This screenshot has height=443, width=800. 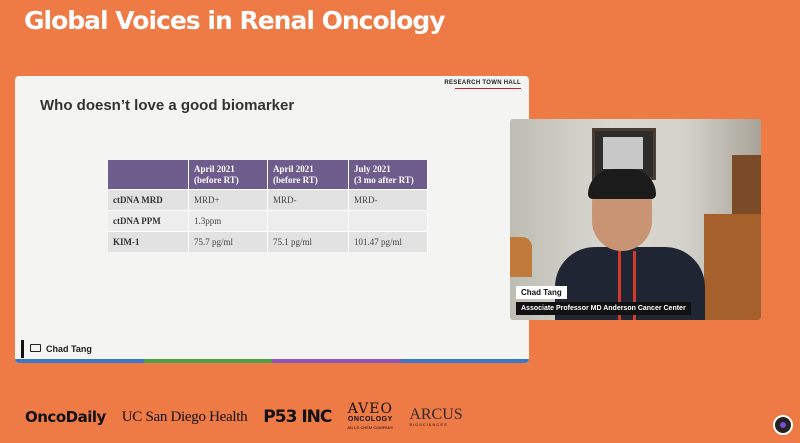 What do you see at coordinates (482, 83) in the screenshot?
I see `research-town-hall-logo: RESEARCH TOWN HALL` at bounding box center [482, 83].